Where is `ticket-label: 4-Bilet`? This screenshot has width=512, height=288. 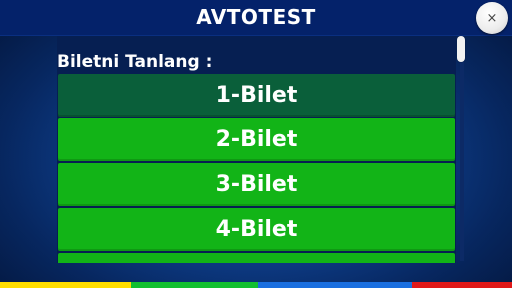 ticket-label: 4-Bilet is located at coordinates (256, 229).